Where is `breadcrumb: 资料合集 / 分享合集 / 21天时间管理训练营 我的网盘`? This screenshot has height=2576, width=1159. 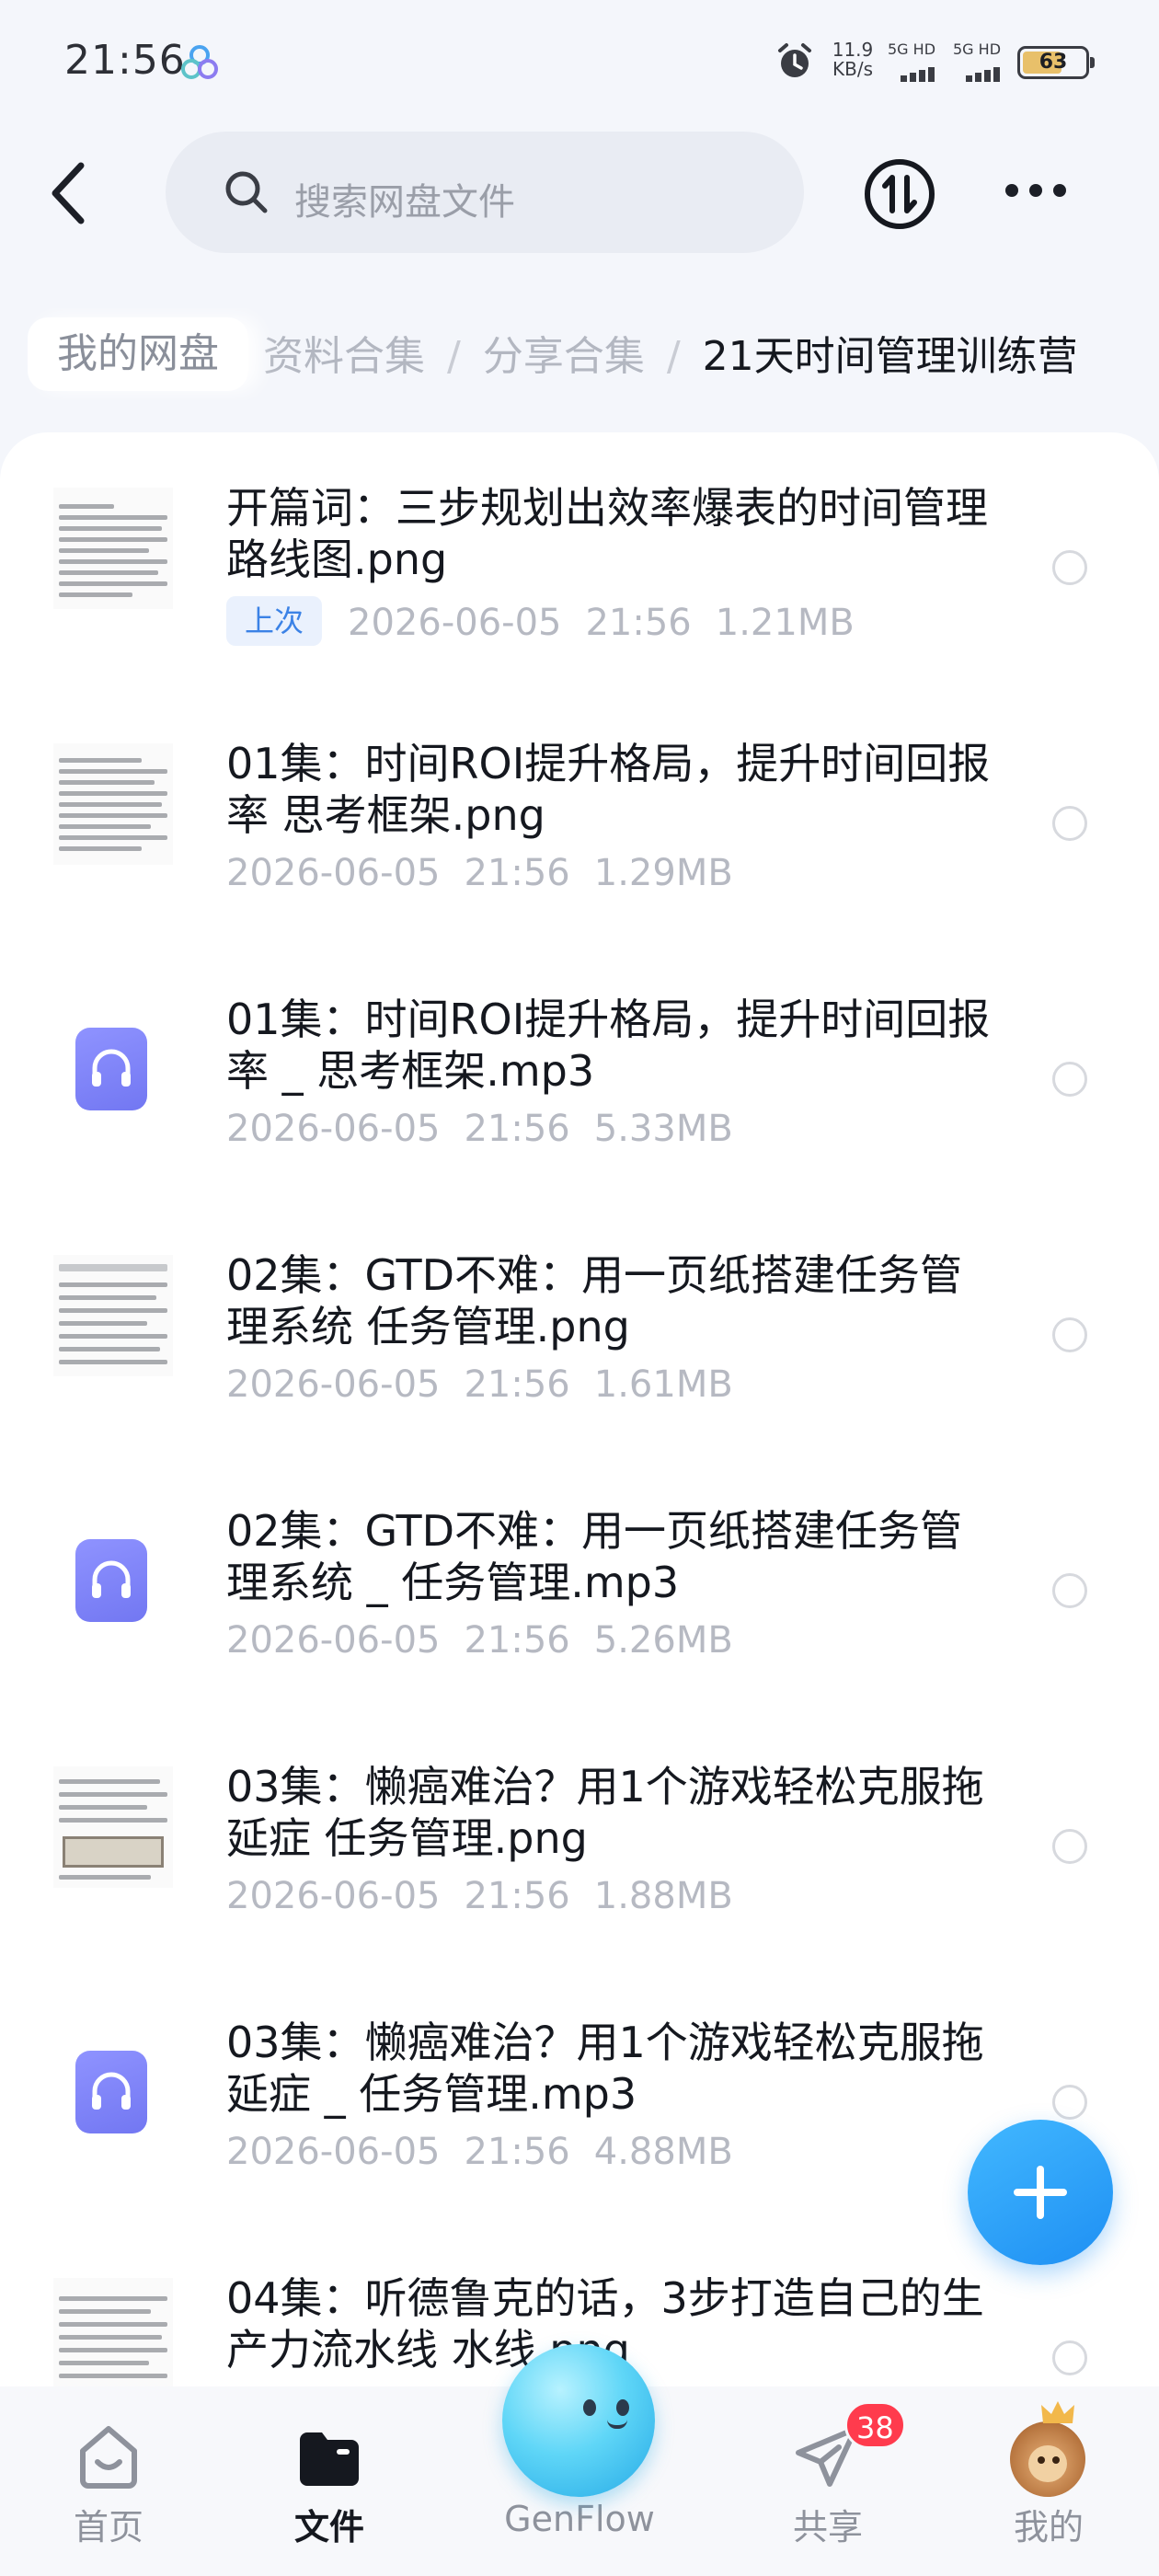
breadcrumb: 资料合集 / 分享合集 / 21天时间管理训练营 我的网盘 is located at coordinates (579, 354).